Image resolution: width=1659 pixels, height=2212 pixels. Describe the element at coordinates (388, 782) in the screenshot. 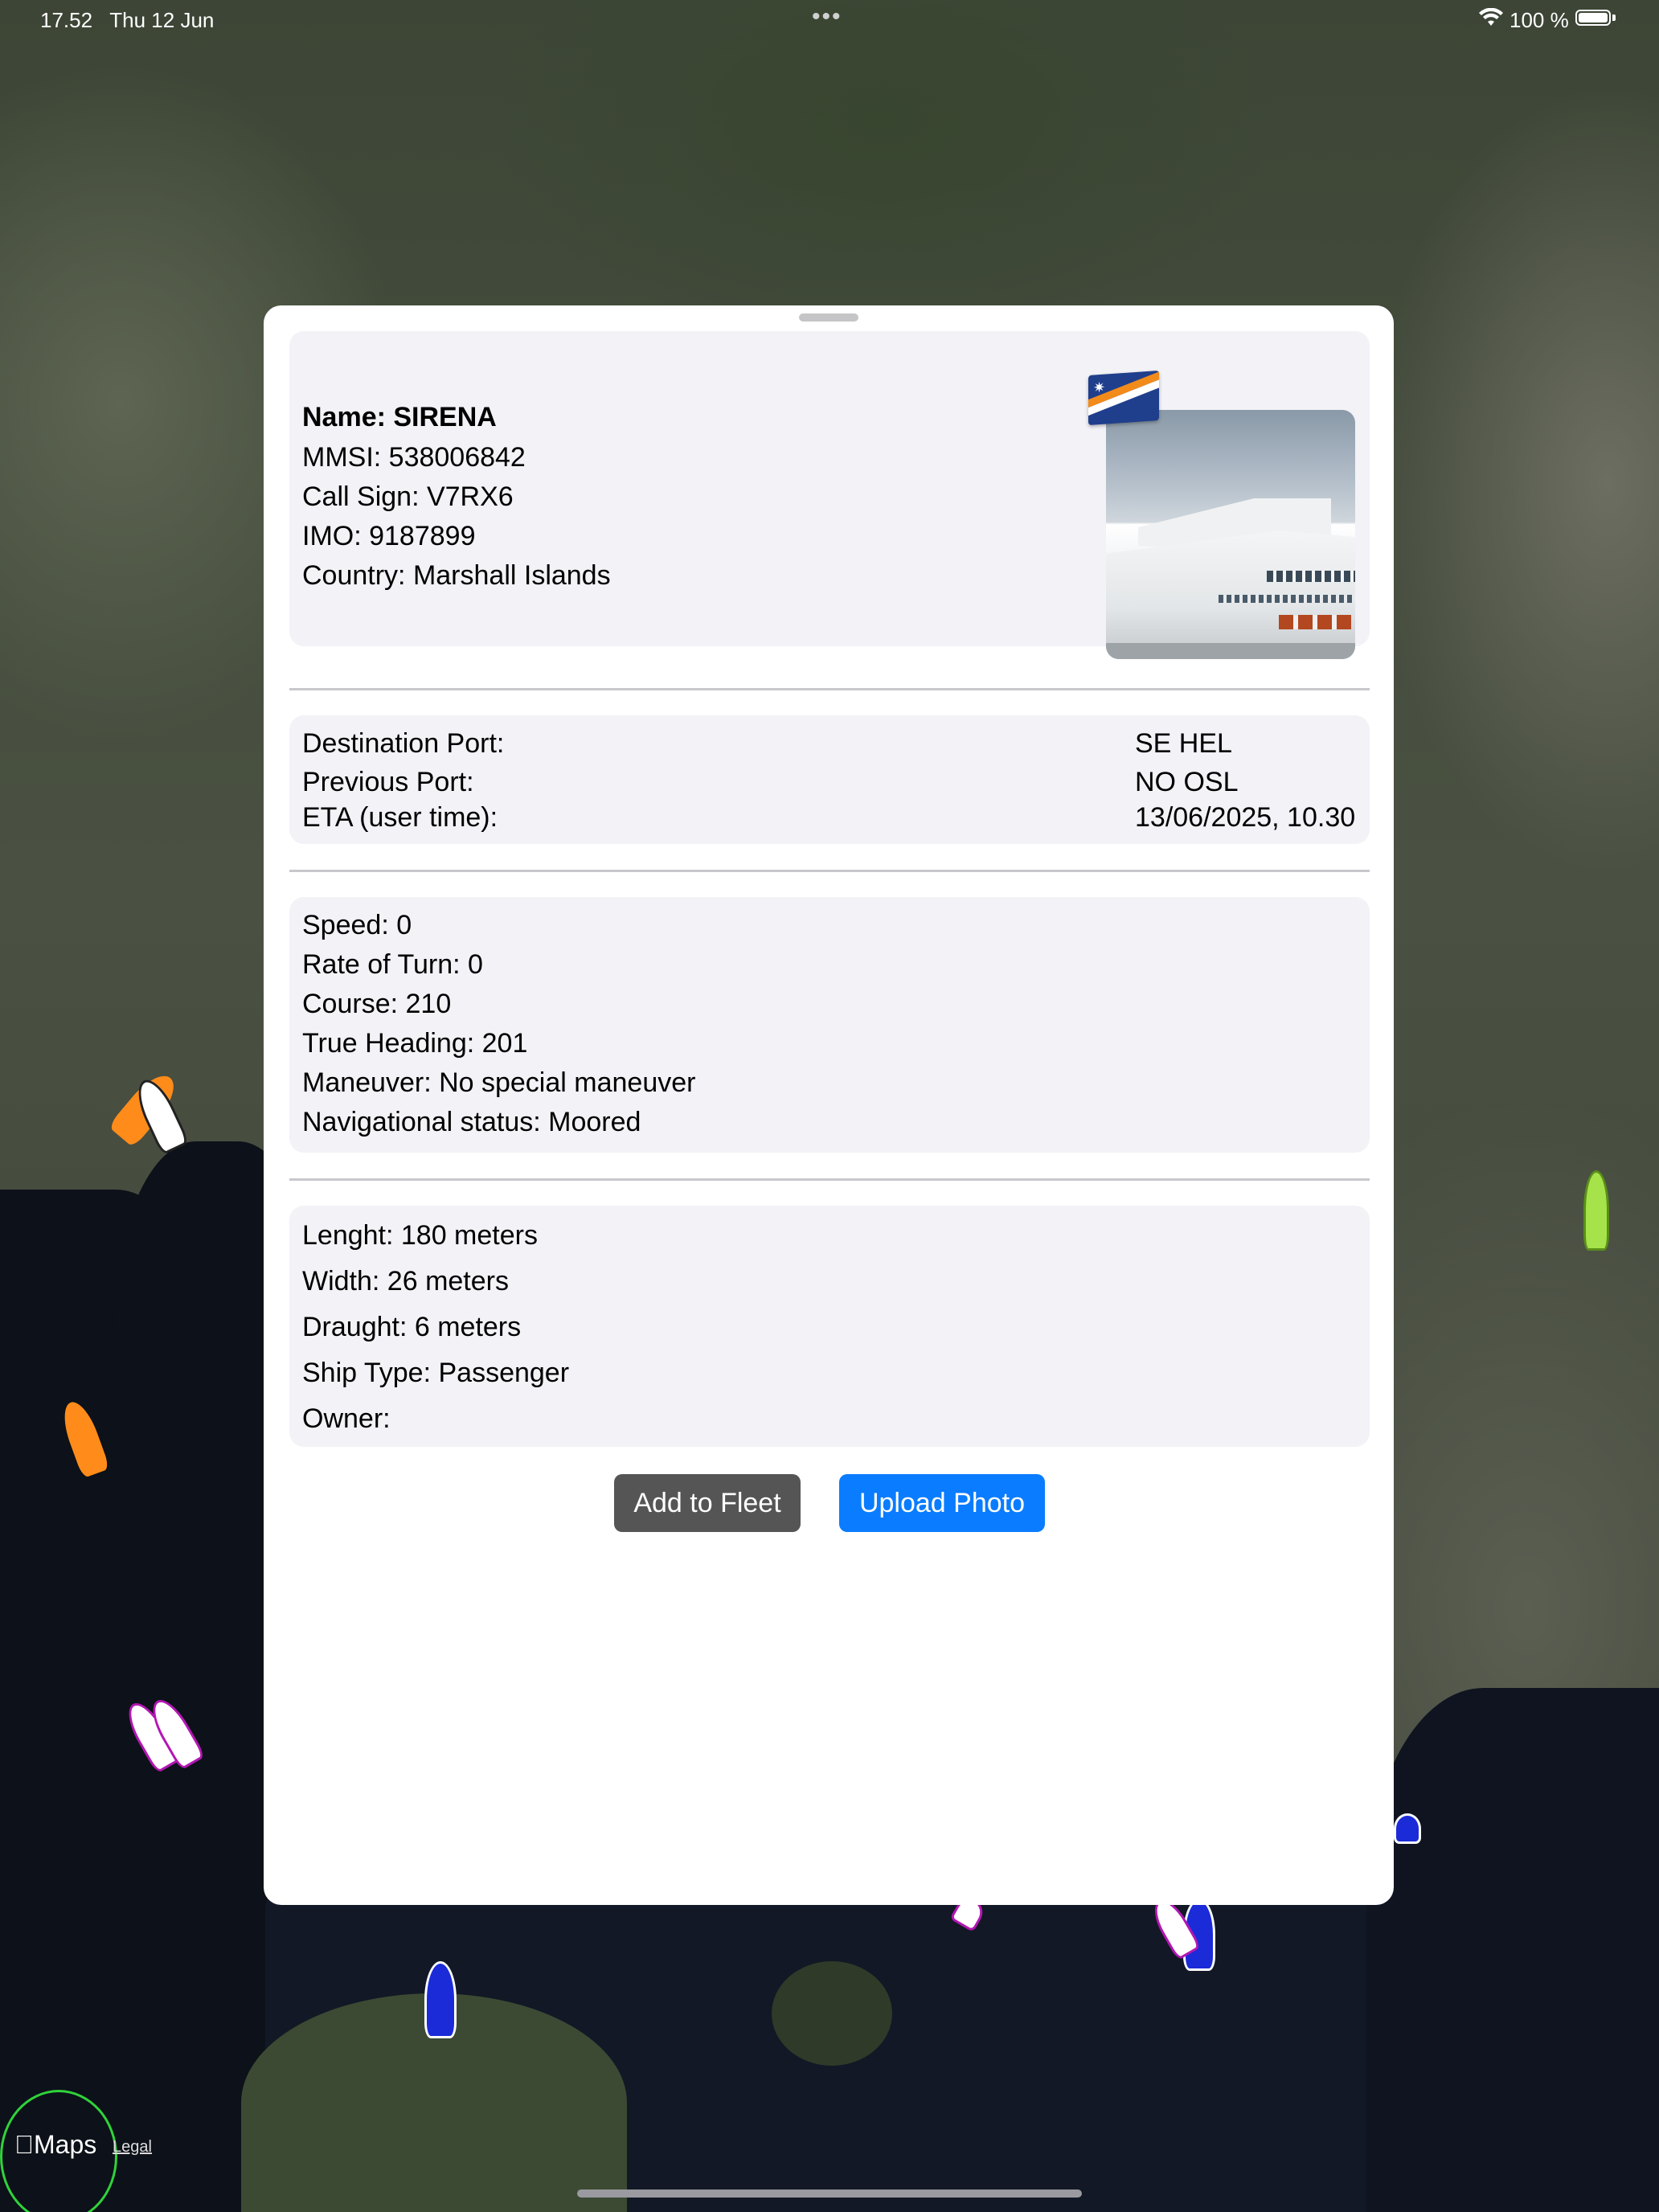

I see `previous-port-label: Previous Port:` at that location.